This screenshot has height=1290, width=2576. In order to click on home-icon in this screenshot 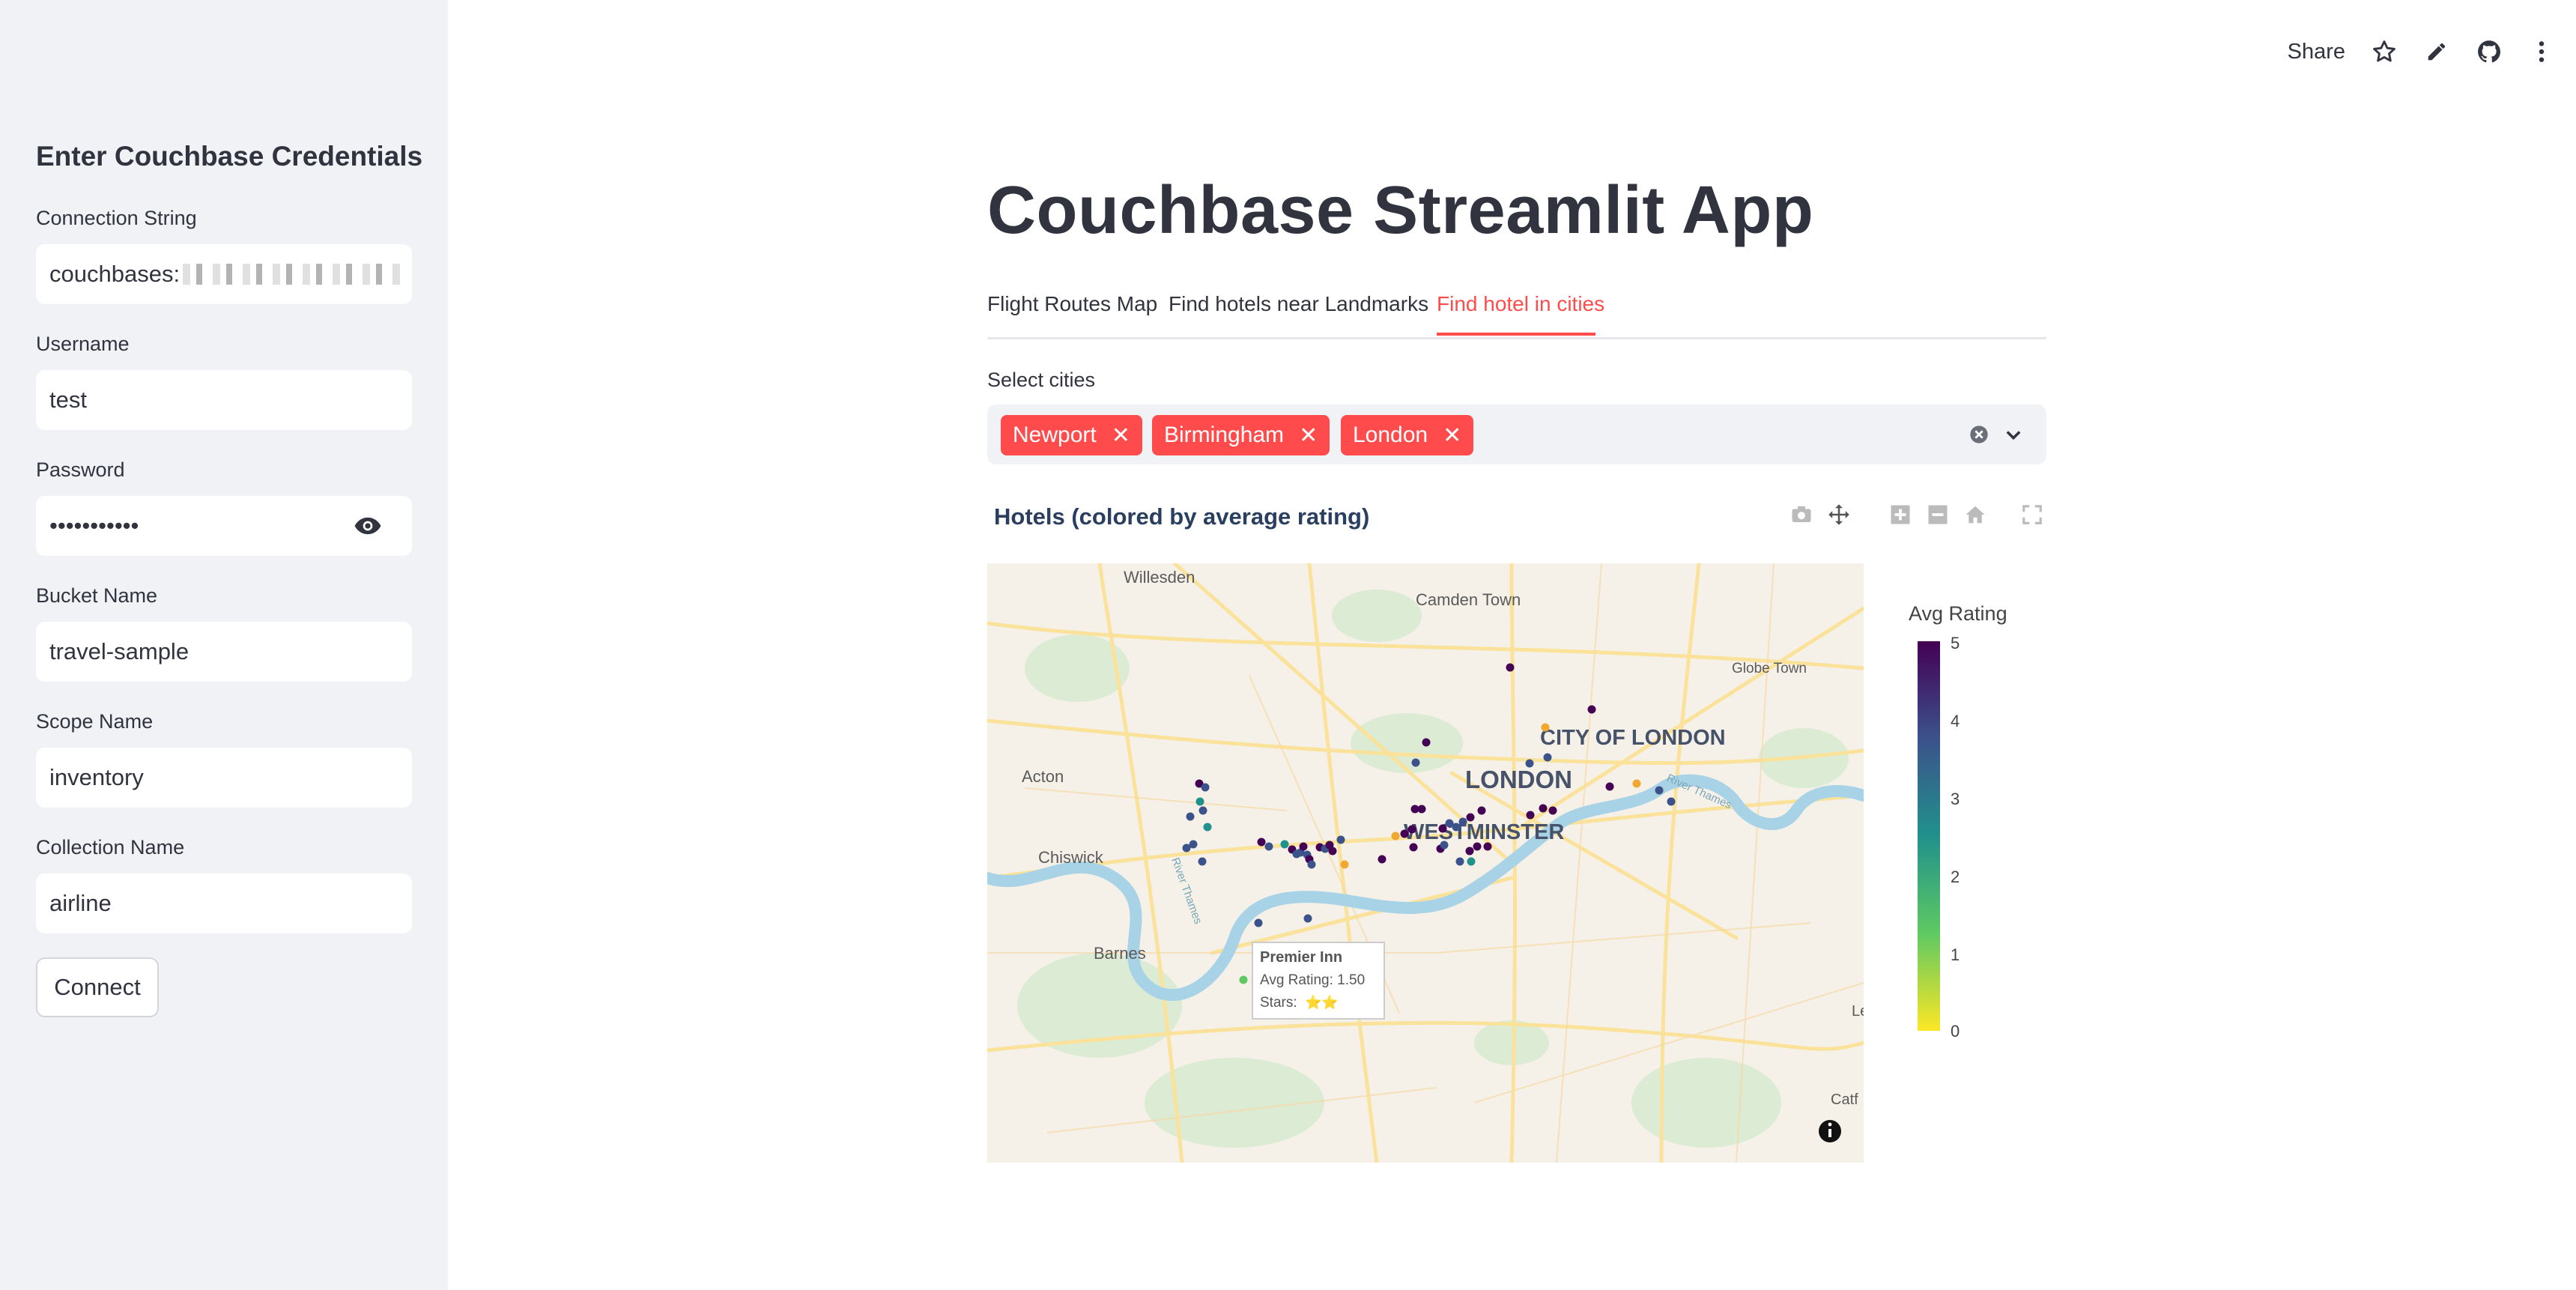, I will do `click(1975, 514)`.